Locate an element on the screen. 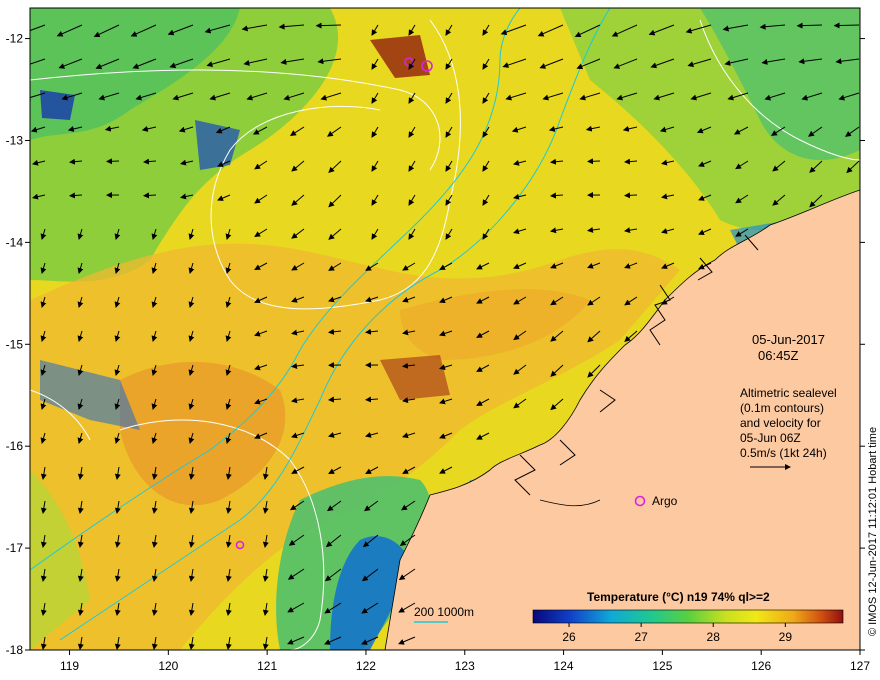 This screenshot has height=680, width=880. y-tick-label: -15 is located at coordinates (15, 344).